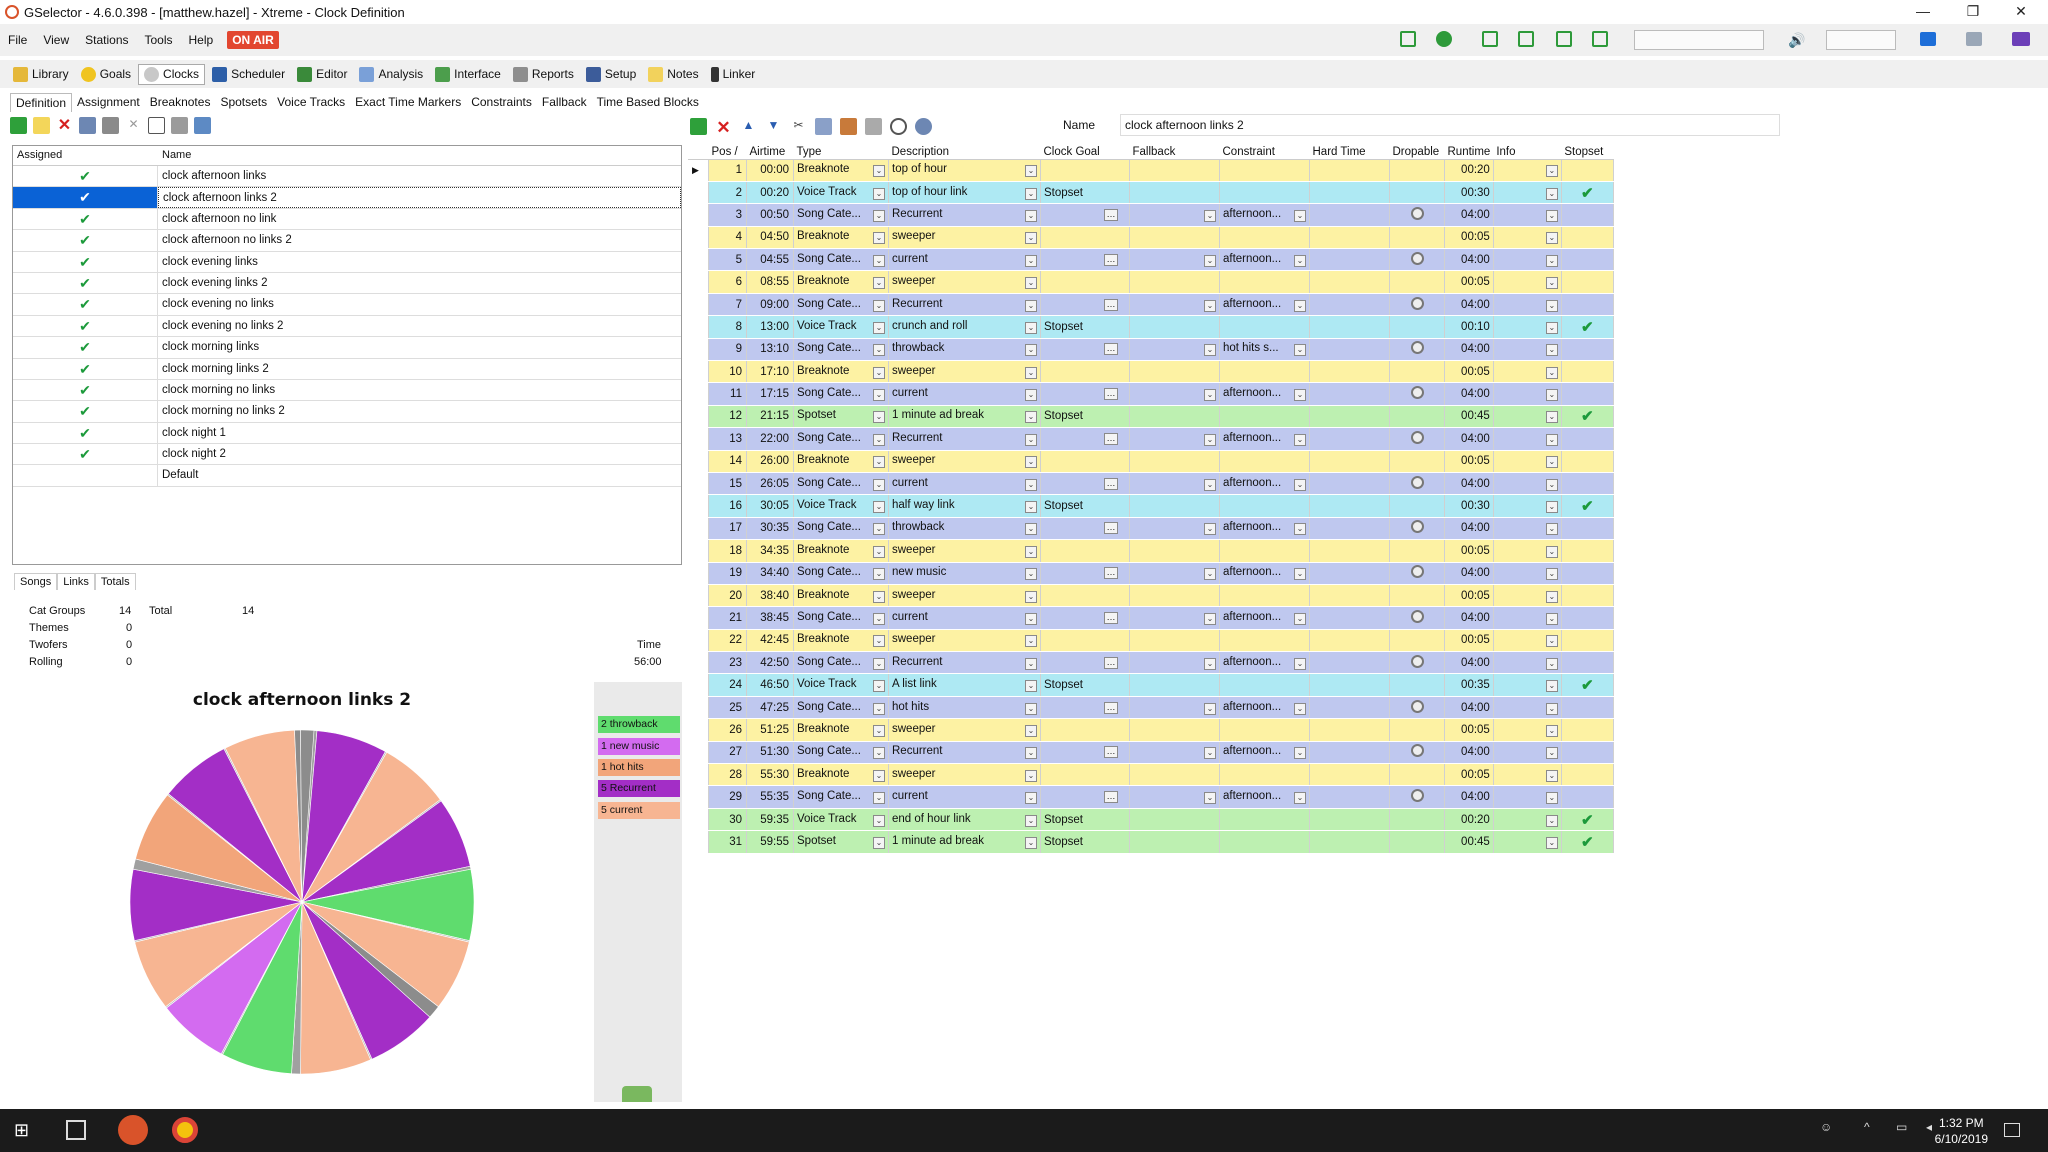  Describe the element at coordinates (1151, 282) in the screenshot. I see `clock-item-row: 6 08:55 Breaknote ⌄ sweeper ⌄ 00:05 ⌄` at that location.